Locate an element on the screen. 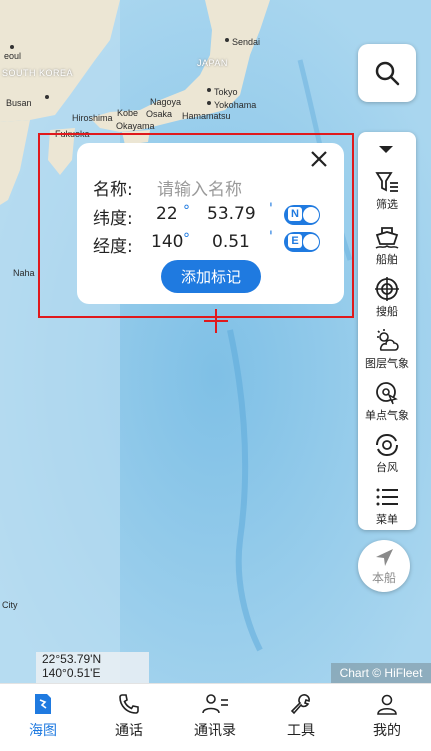 The height and width of the screenshot is (751, 431). map-label-city: City is located at coordinates (10, 605).